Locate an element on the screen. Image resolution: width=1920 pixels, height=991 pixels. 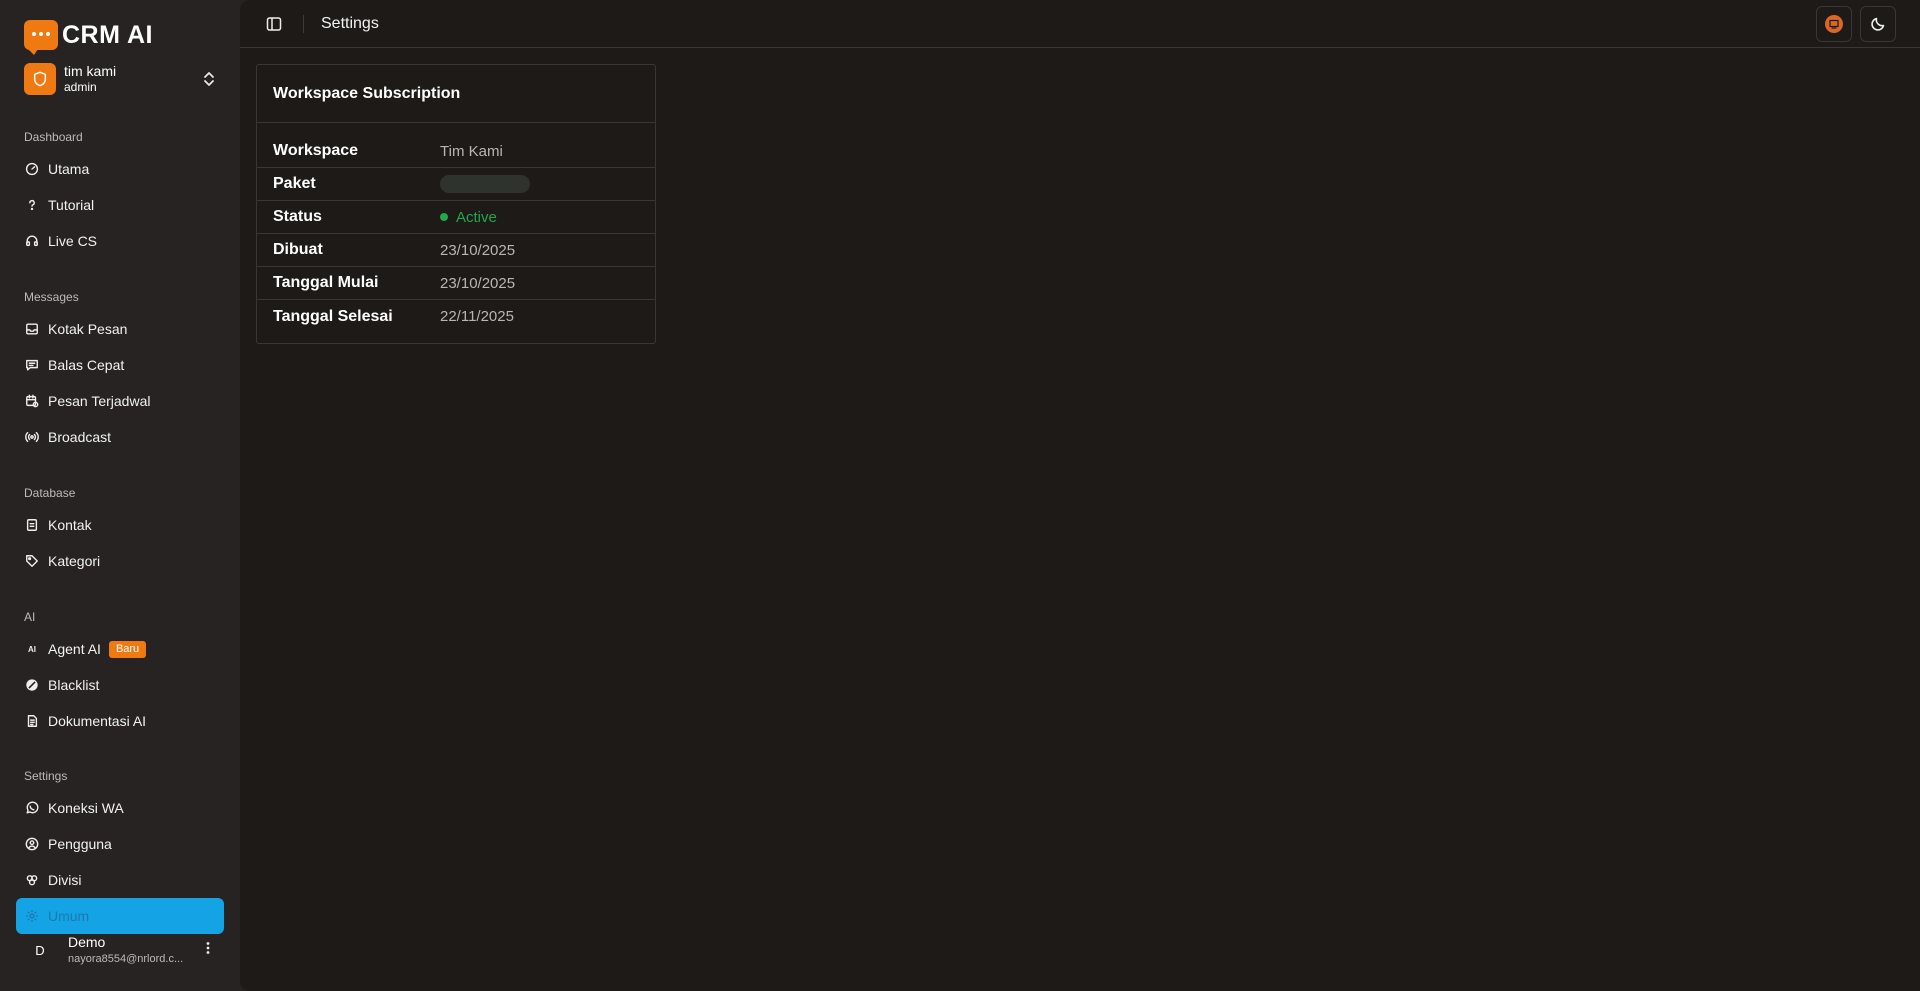
sidebar-item-label: Live CS is located at coordinates (73, 241).